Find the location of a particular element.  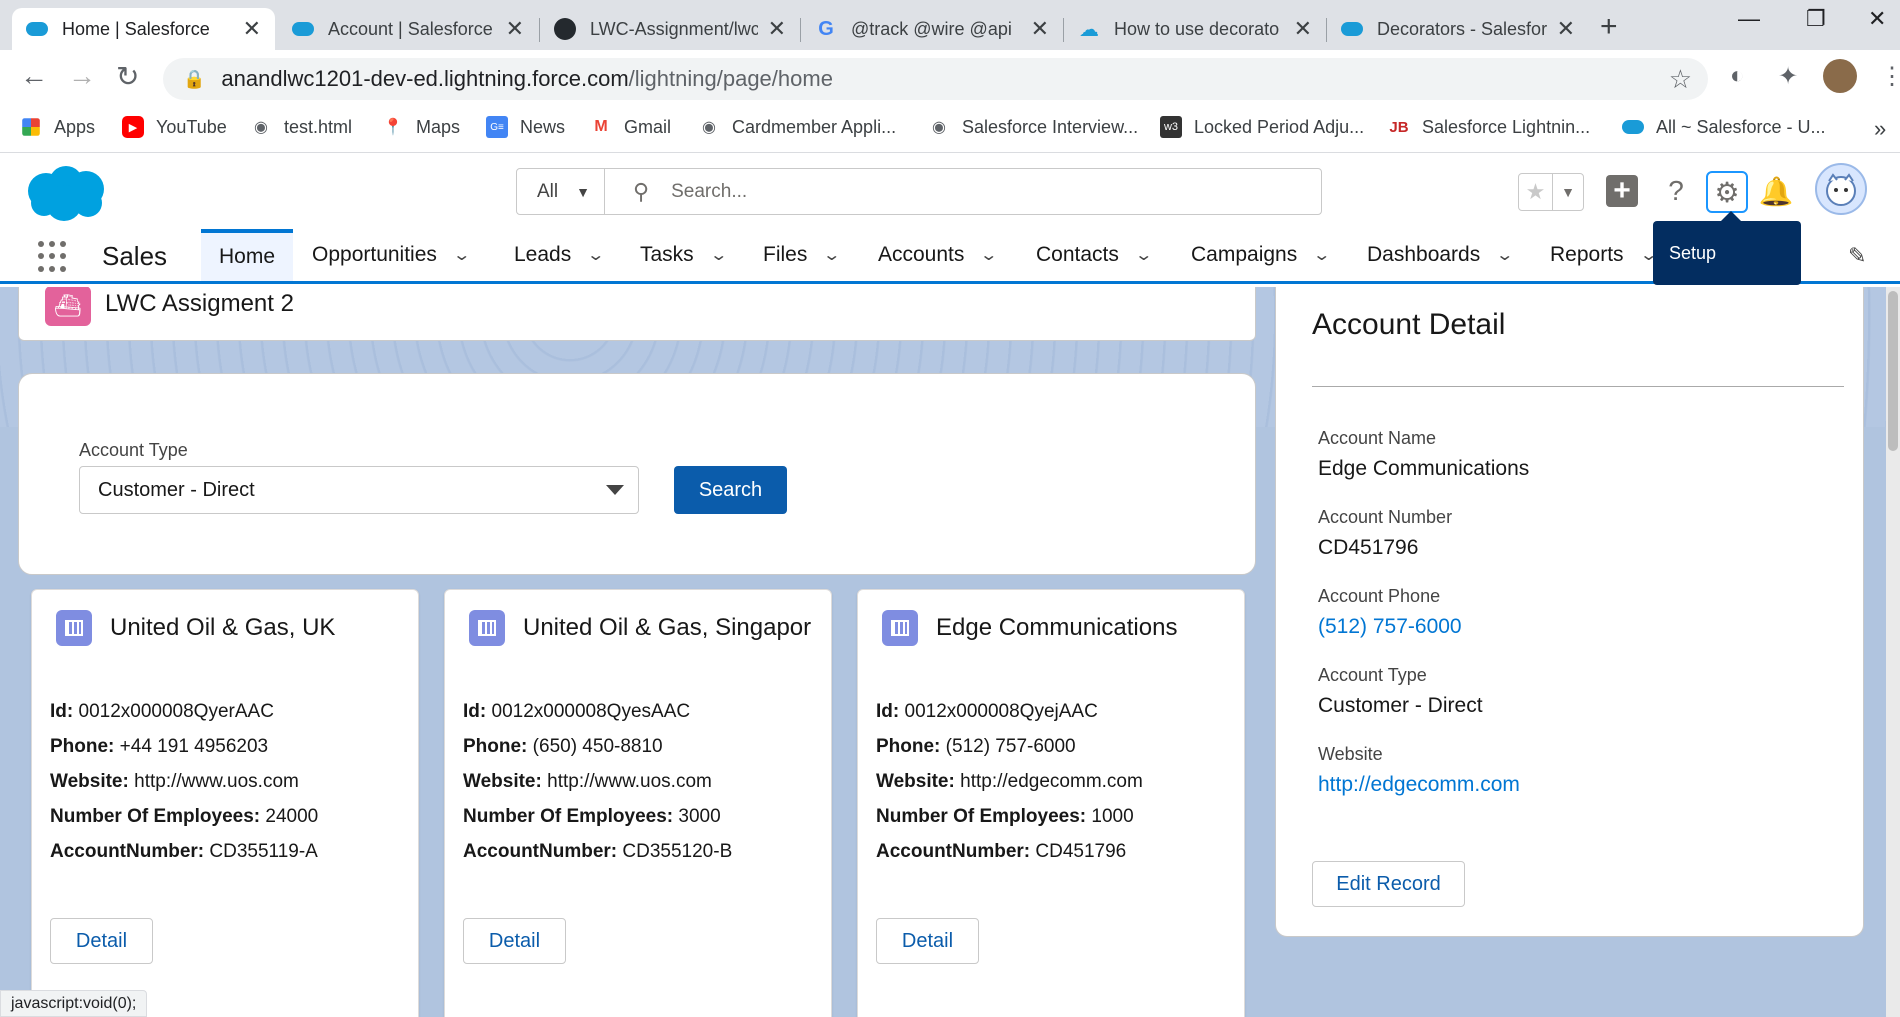

favorites-dropdown-icon: ▼ is located at coordinates (1568, 192).